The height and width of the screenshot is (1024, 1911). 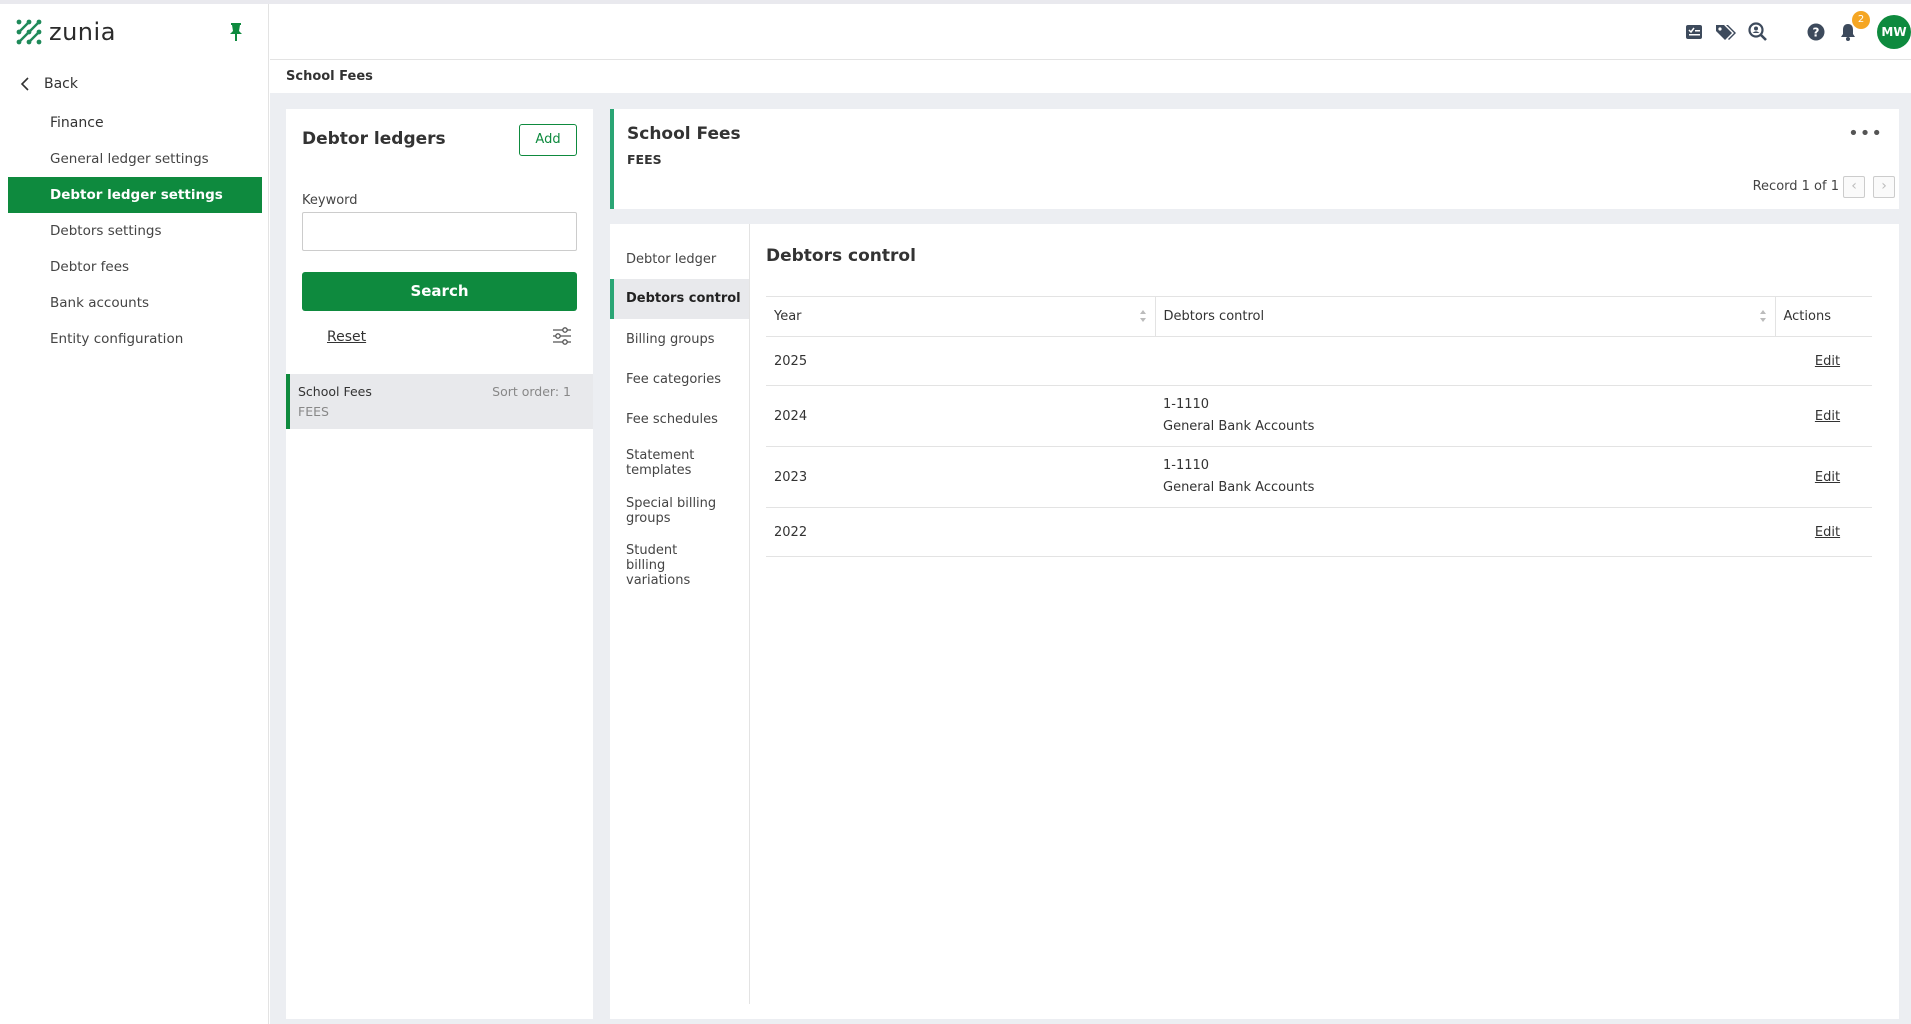 What do you see at coordinates (679, 259) in the screenshot?
I see `tab-debtor-ledger: Debtor ledger` at bounding box center [679, 259].